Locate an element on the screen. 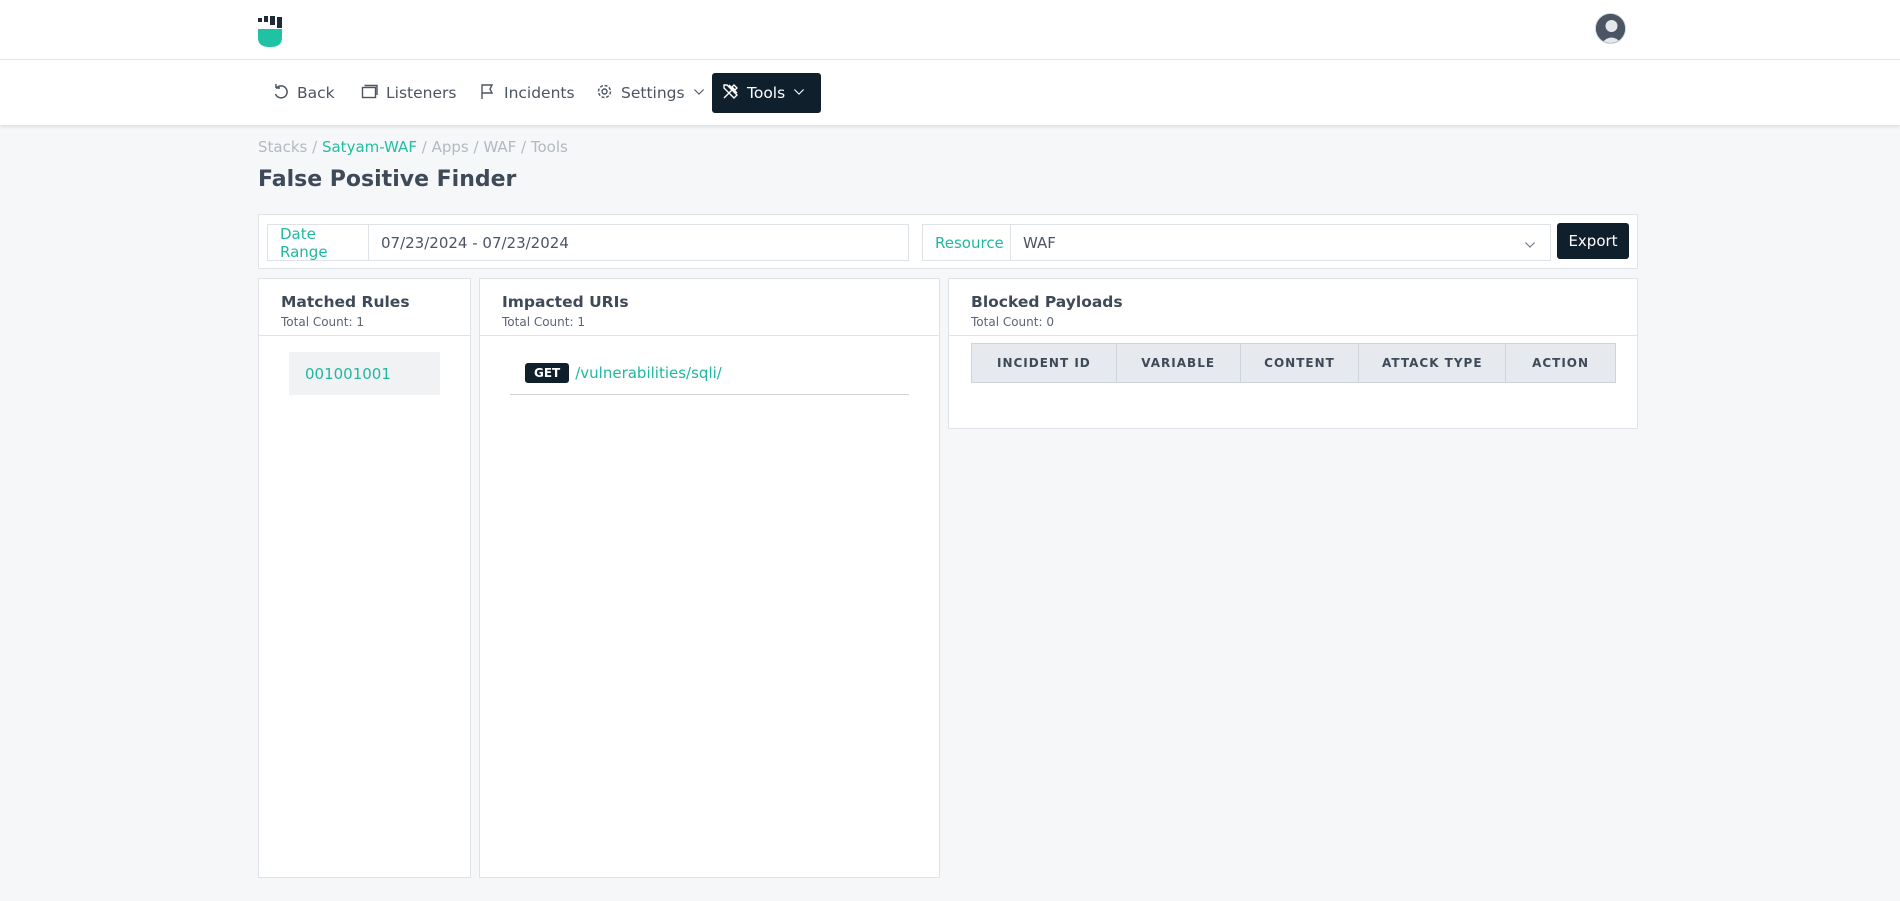 This screenshot has width=1900, height=901. nav-incidents: Incidents is located at coordinates (527, 93).